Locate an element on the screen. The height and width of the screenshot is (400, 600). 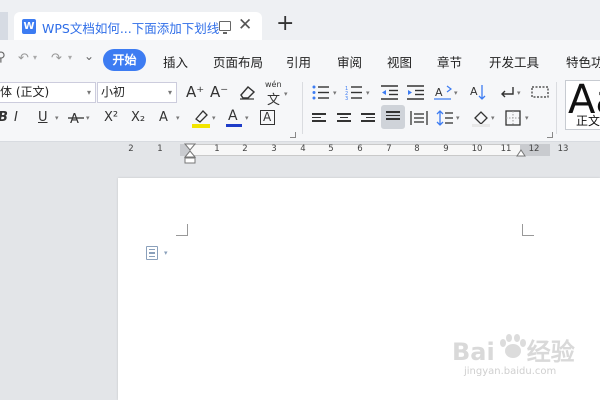
font-color-button: A is located at coordinates (234, 118).